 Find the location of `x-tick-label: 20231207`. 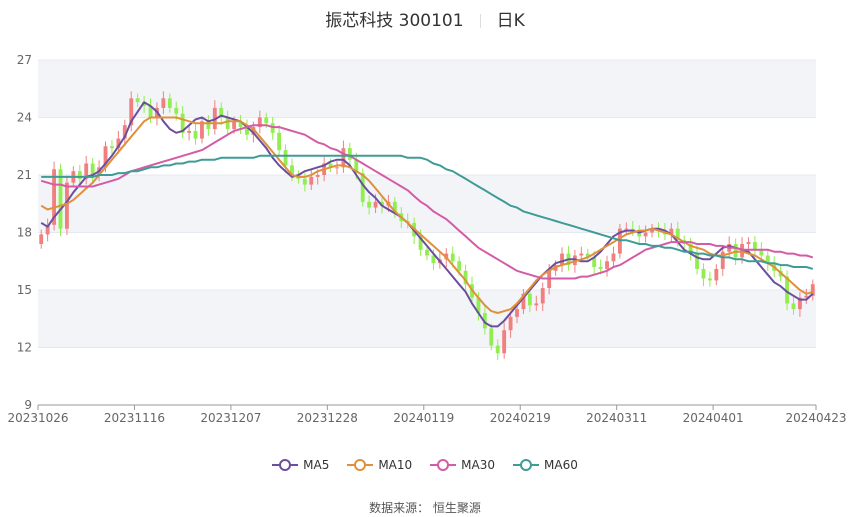

x-tick-label: 20231207 is located at coordinates (230, 418).